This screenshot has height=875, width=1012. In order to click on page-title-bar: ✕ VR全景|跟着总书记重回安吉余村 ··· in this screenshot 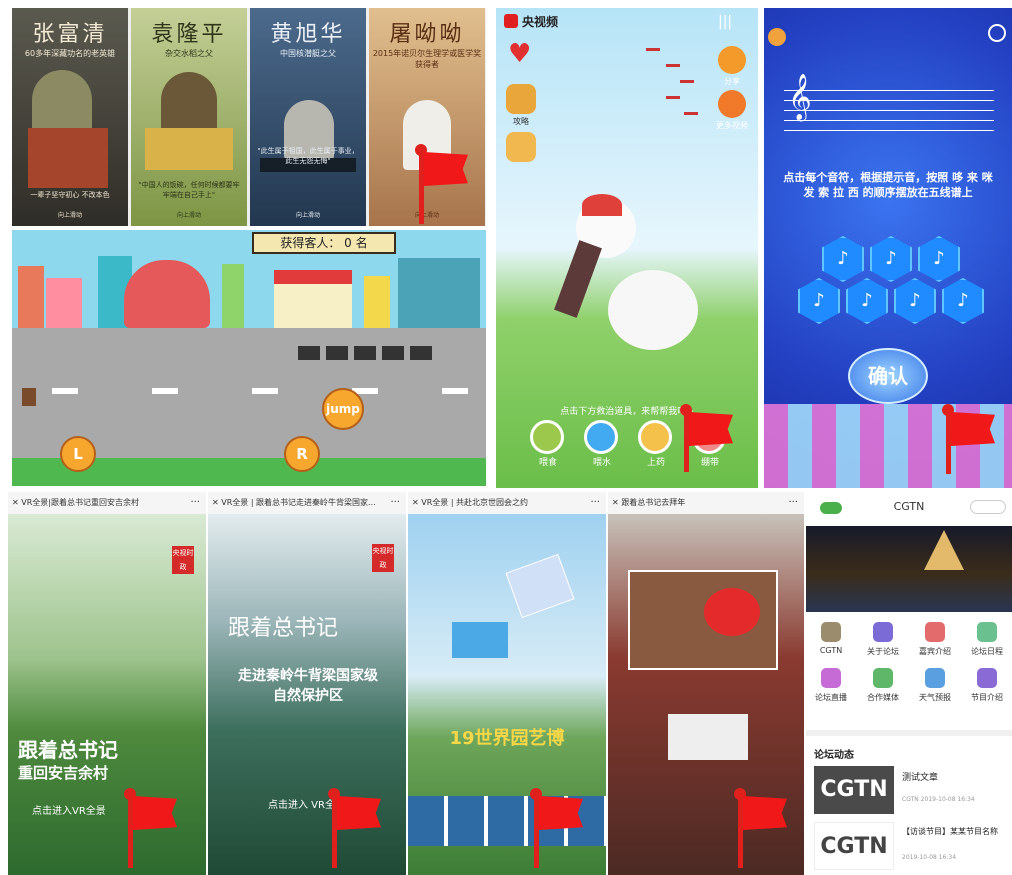, I will do `click(107, 503)`.